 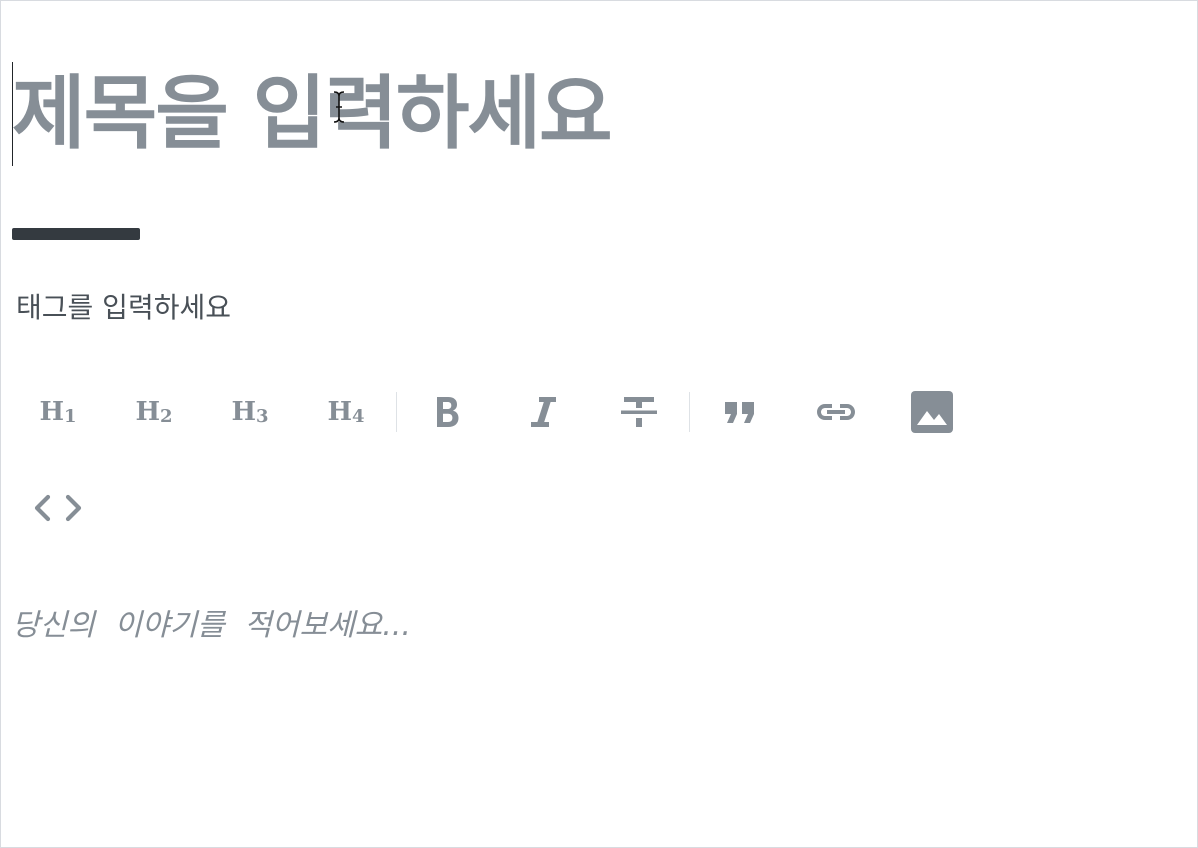 I want to click on heading3-button: H3, so click(x=250, y=412).